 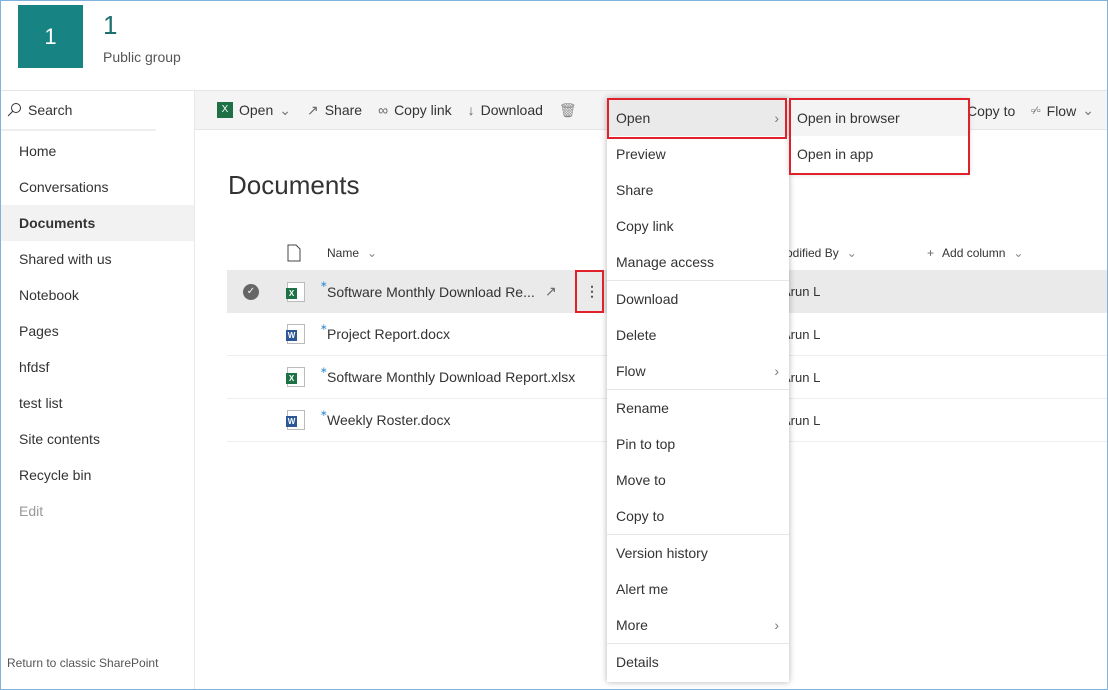 I want to click on name-header-label: Name, so click(x=343, y=253).